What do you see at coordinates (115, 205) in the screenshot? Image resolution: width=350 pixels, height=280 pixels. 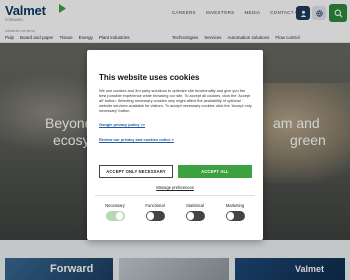 I see `toggle-necessary-label: Necessary` at bounding box center [115, 205].